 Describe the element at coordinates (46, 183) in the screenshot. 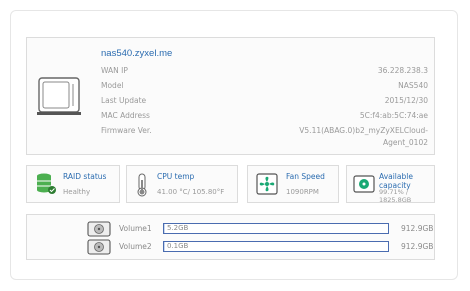

I see `database-icon` at that location.